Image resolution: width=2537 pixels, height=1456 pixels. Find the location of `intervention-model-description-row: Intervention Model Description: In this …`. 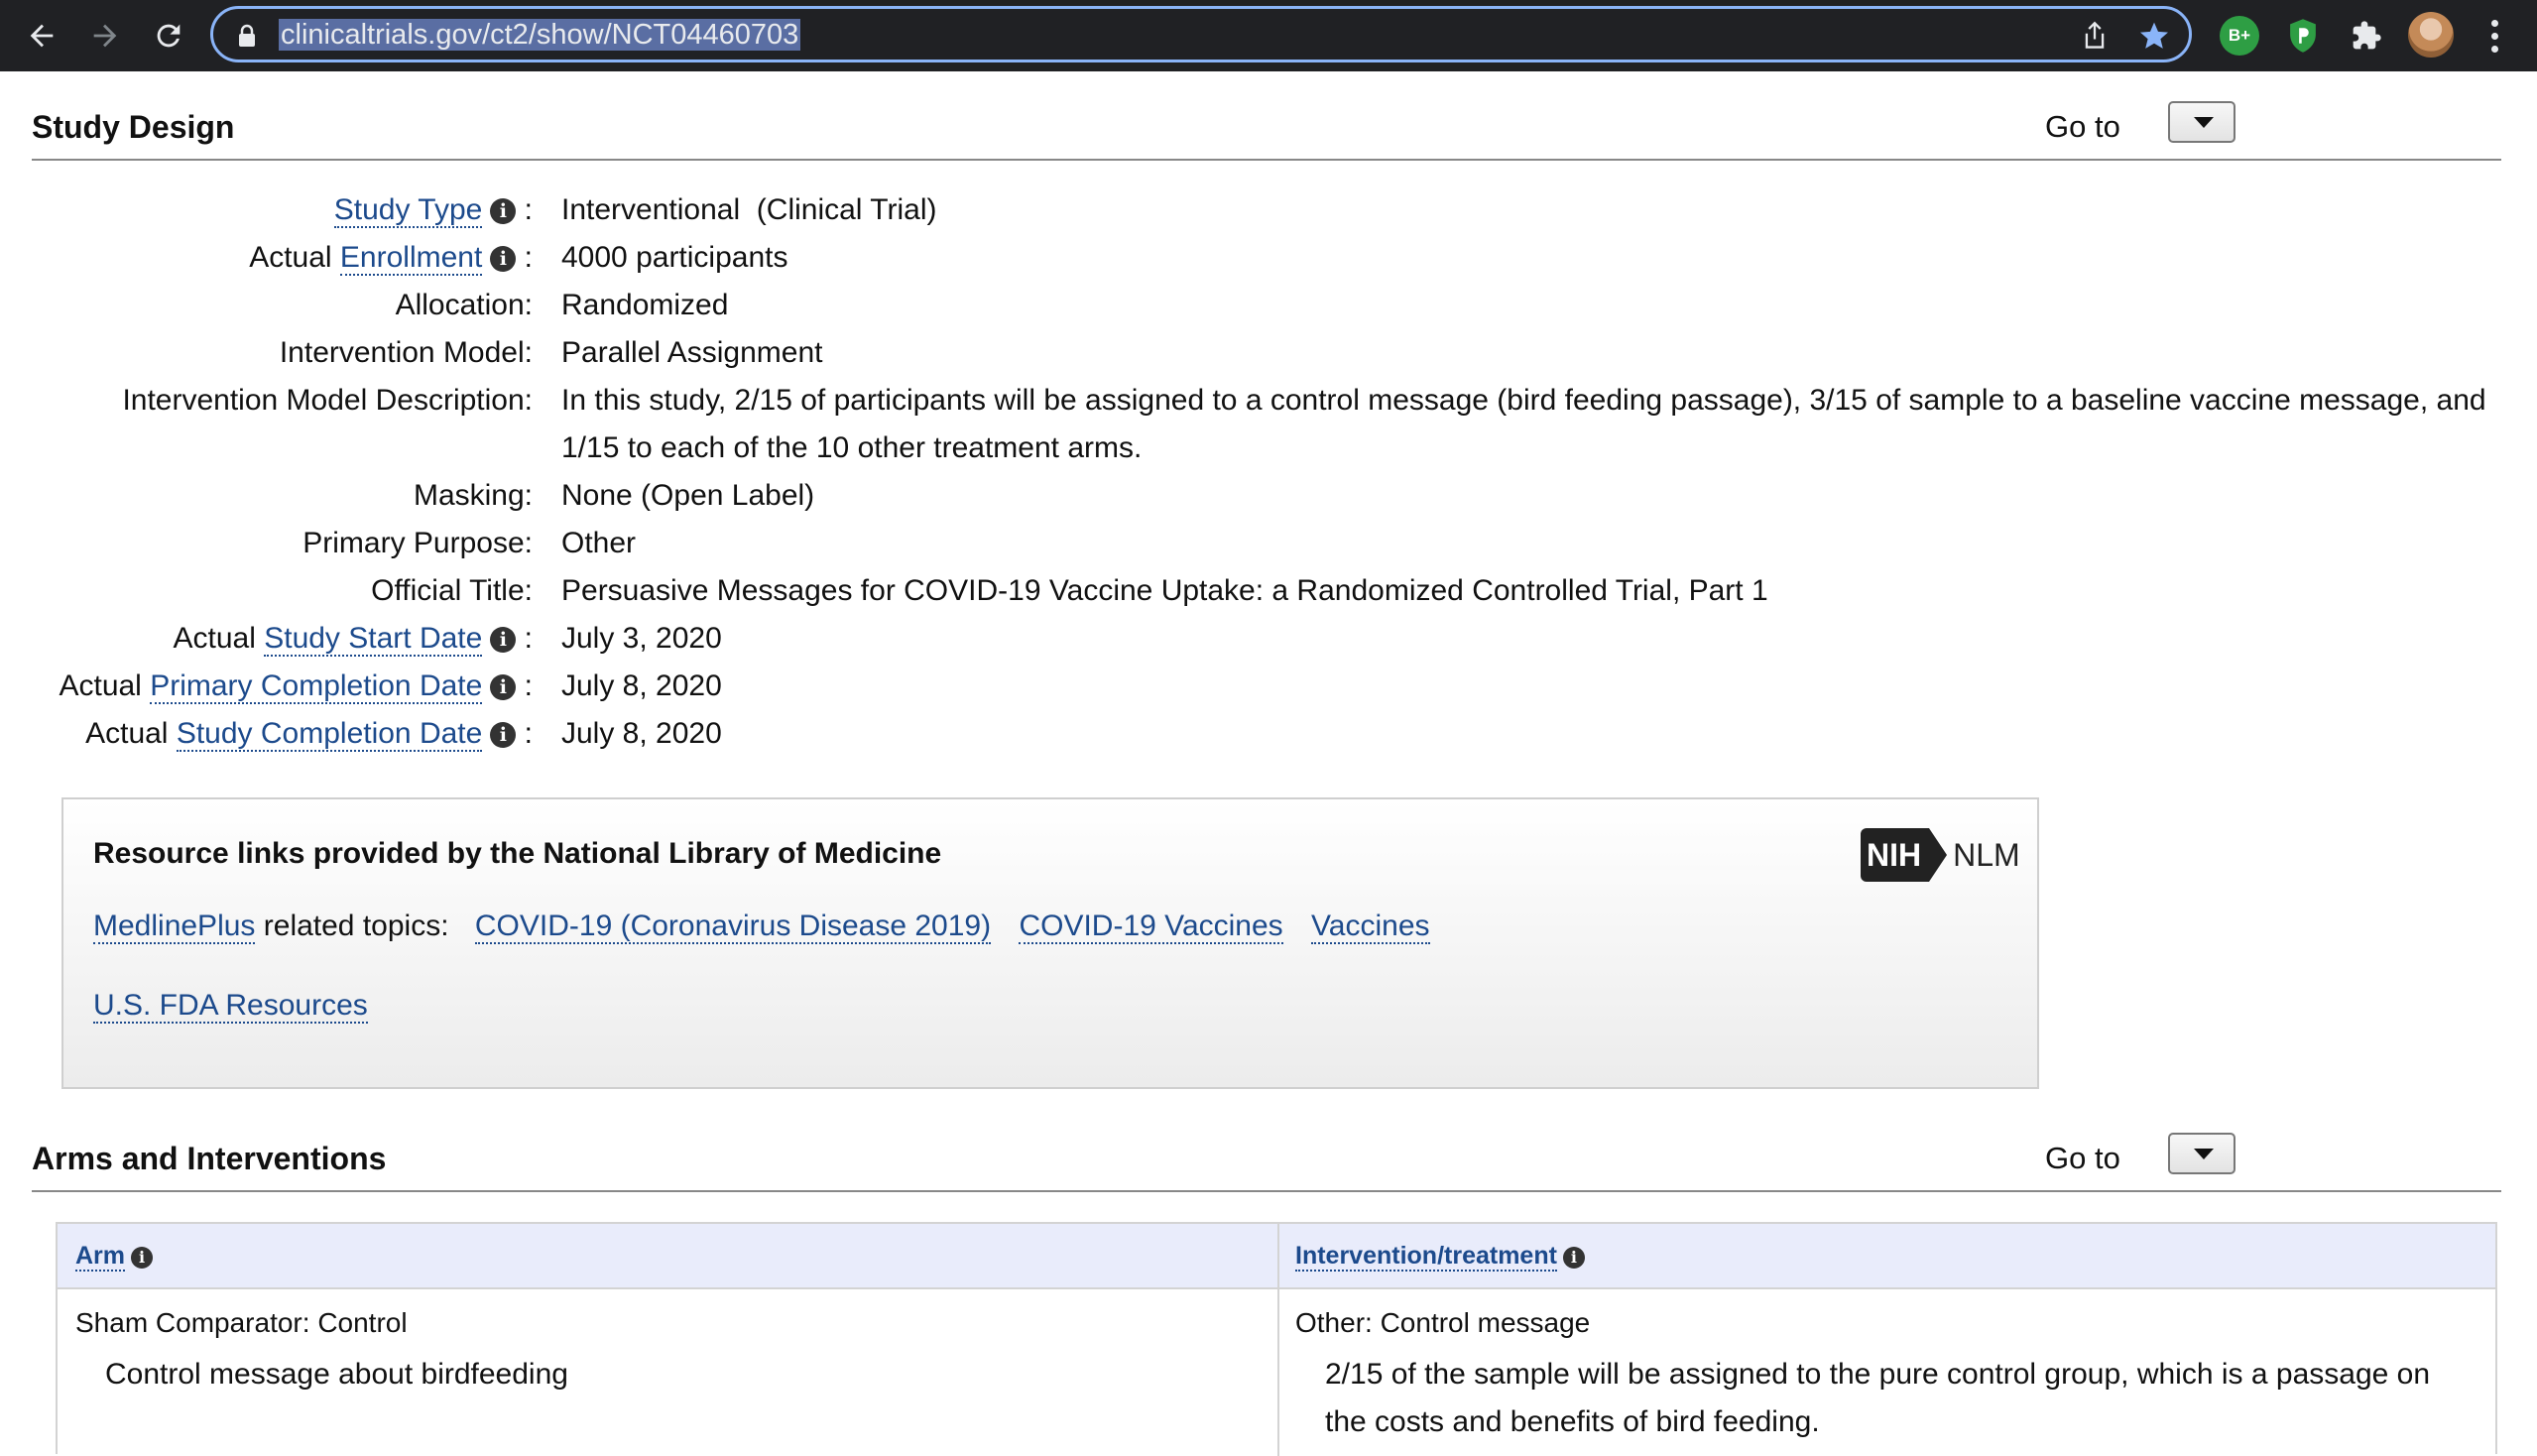

intervention-model-description-row: Intervention Model Description: In this … is located at coordinates (1268, 424).